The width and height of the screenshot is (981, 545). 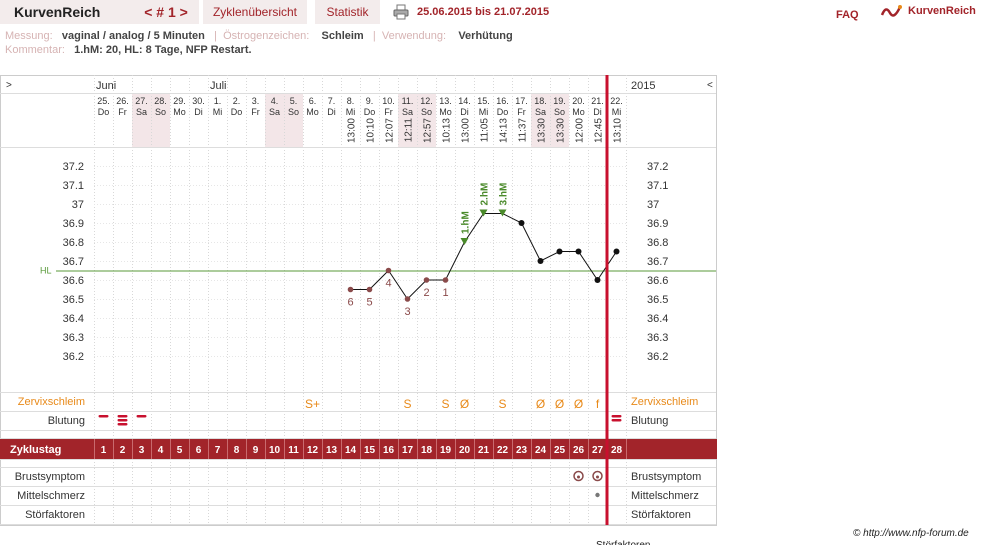 What do you see at coordinates (218, 450) in the screenshot?
I see `cycle-day-number: 7` at bounding box center [218, 450].